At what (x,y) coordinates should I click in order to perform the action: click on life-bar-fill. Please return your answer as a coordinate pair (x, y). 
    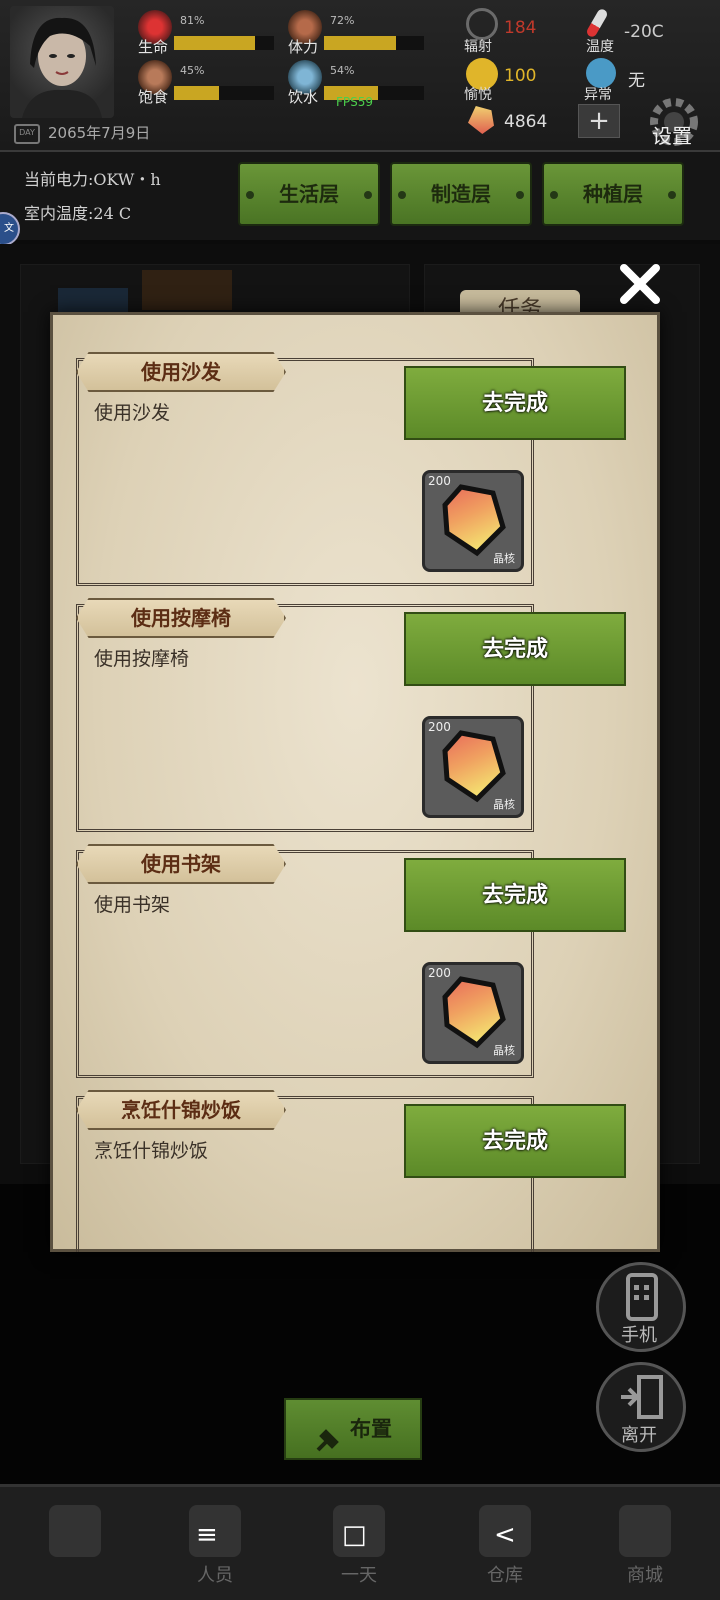
    Looking at the image, I should click on (214, 43).